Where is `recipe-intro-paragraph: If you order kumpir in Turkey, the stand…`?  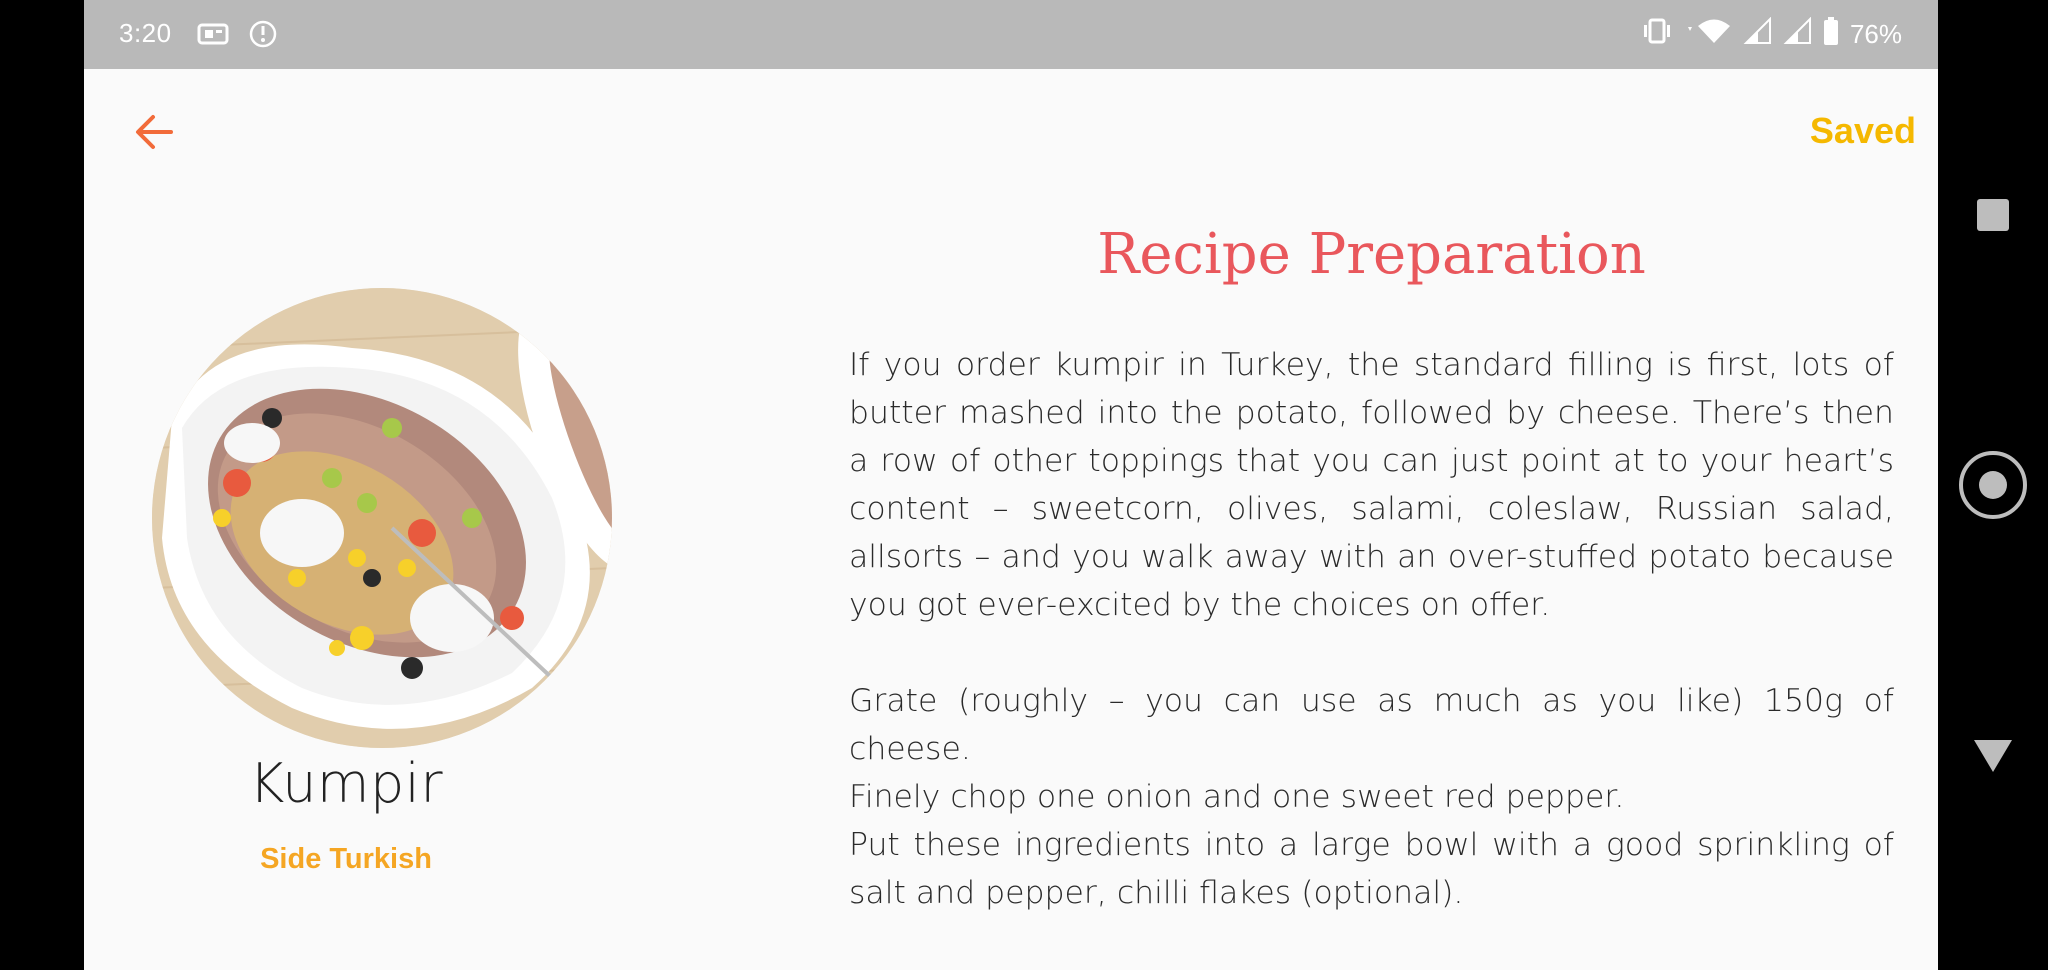
recipe-intro-paragraph: If you order kumpir in Turkey, the stand… is located at coordinates (1371, 485).